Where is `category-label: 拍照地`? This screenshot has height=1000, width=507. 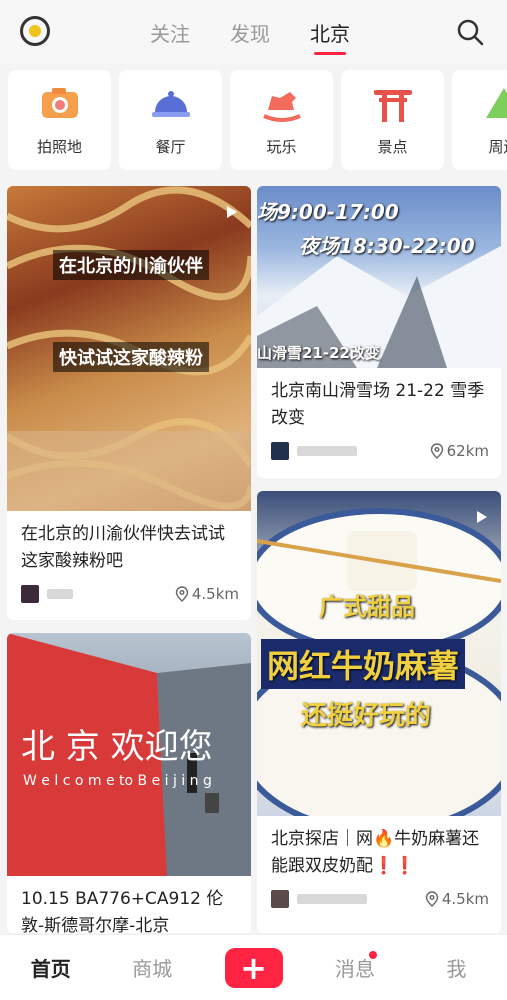 category-label: 拍照地 is located at coordinates (59, 146).